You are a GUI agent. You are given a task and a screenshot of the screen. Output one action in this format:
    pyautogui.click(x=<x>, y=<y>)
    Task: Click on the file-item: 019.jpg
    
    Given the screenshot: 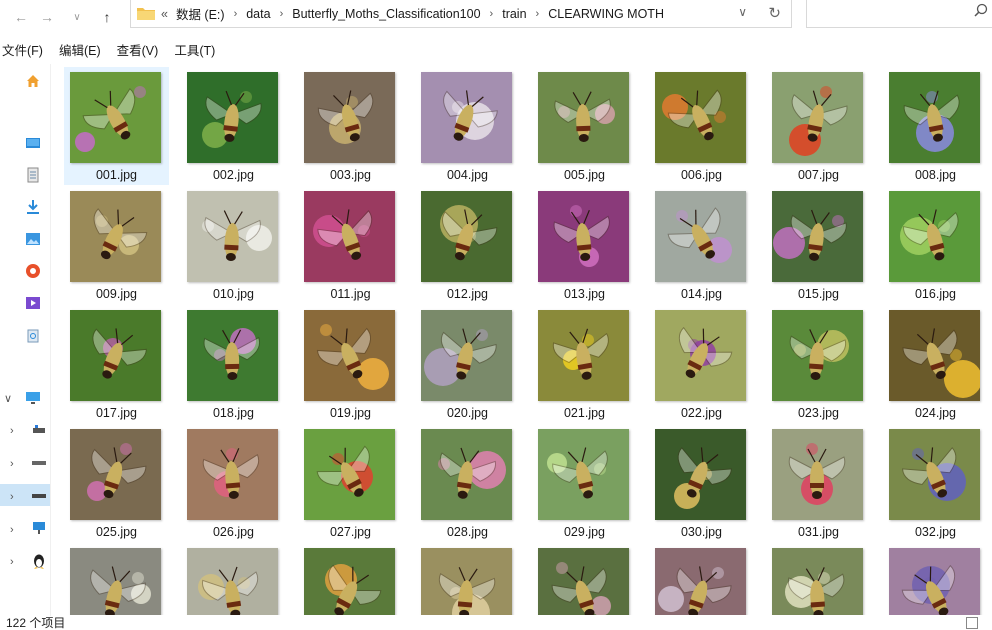 What is the action you would take?
    pyautogui.click(x=350, y=364)
    